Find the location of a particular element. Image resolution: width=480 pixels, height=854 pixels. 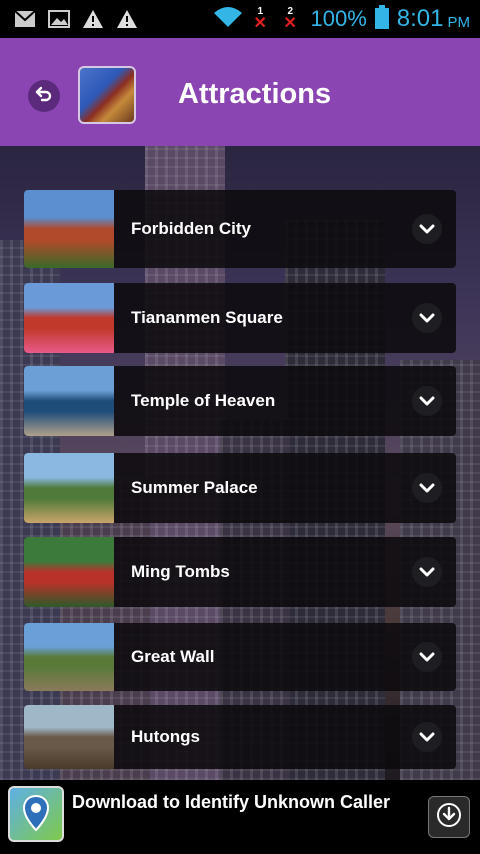

forbidden-city-thumbnail is located at coordinates (69, 229).